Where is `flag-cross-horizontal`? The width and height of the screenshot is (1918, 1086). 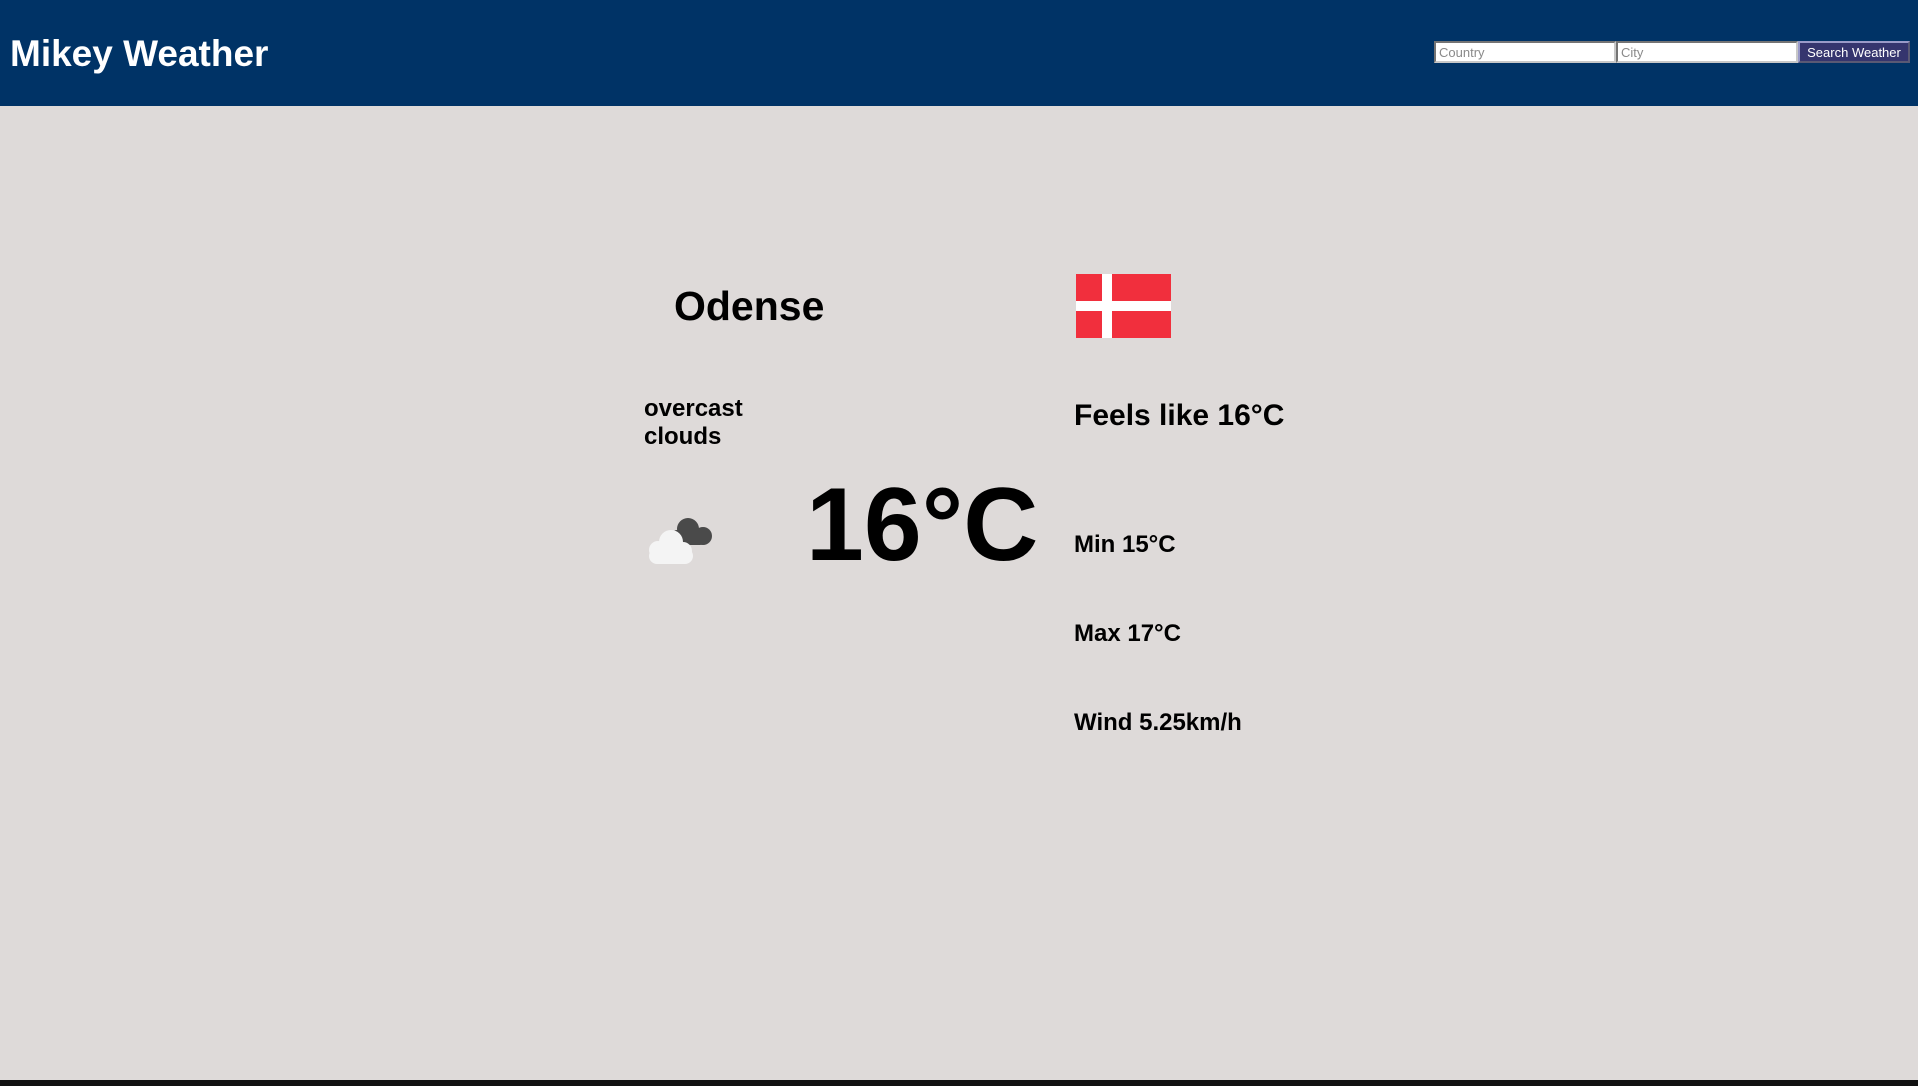 flag-cross-horizontal is located at coordinates (1123, 306).